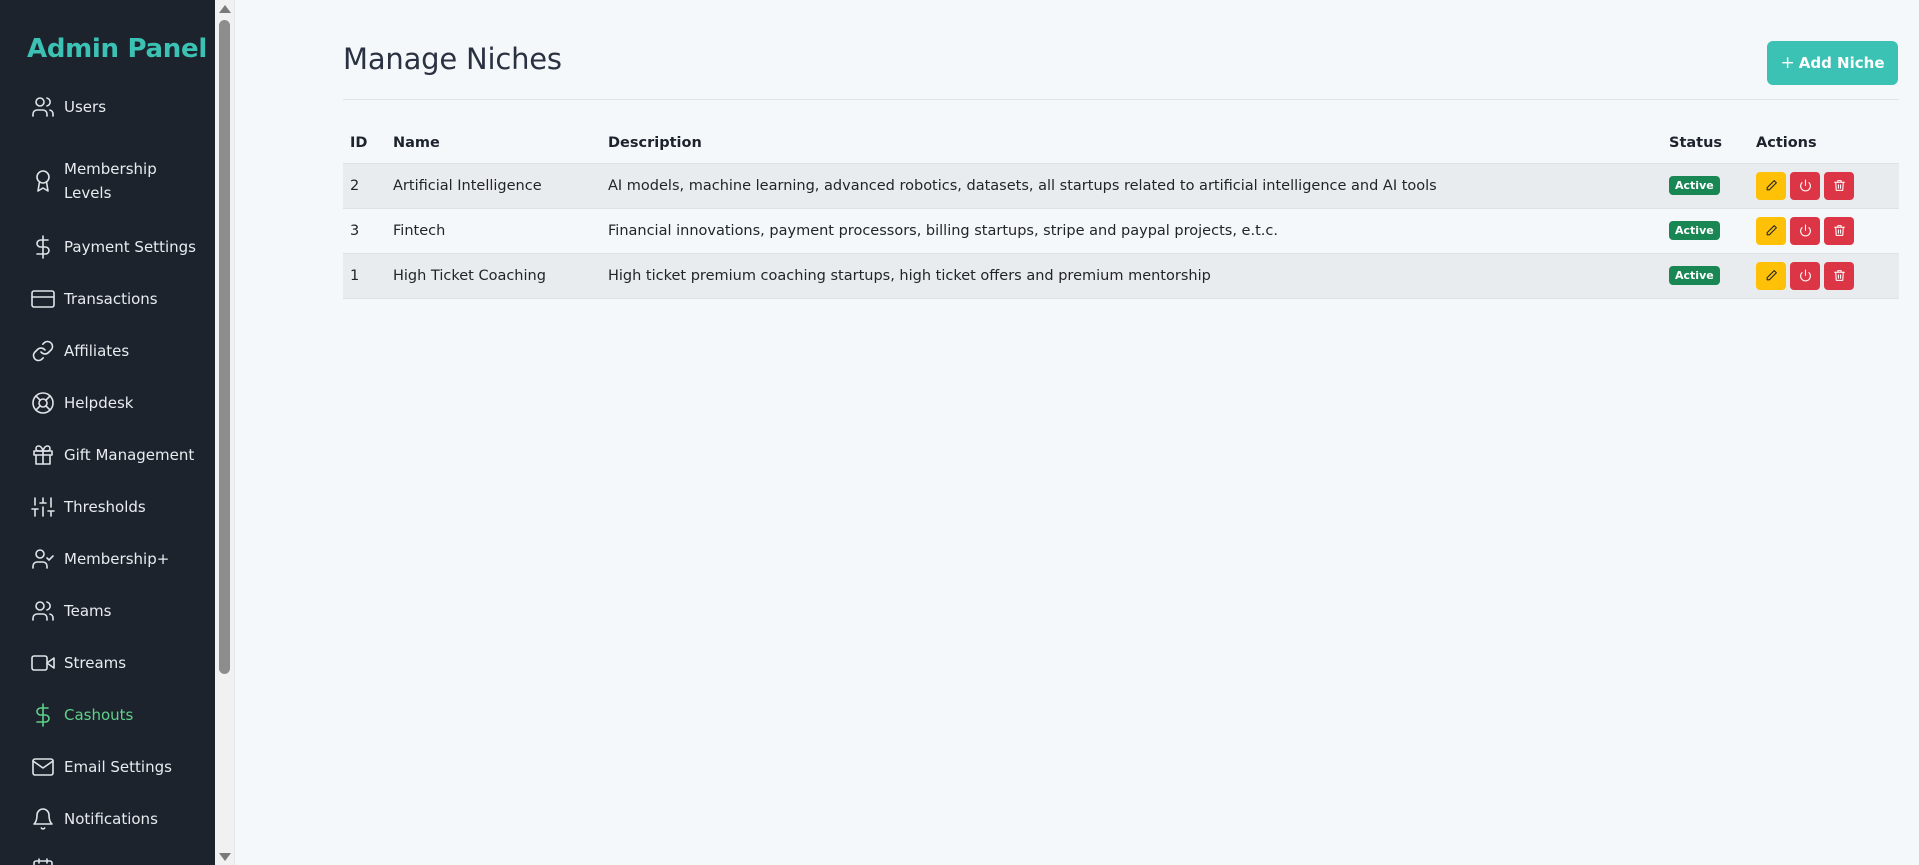 This screenshot has height=865, width=1919. I want to click on sidebar-item-gift-management: Gift Management, so click(107, 455).